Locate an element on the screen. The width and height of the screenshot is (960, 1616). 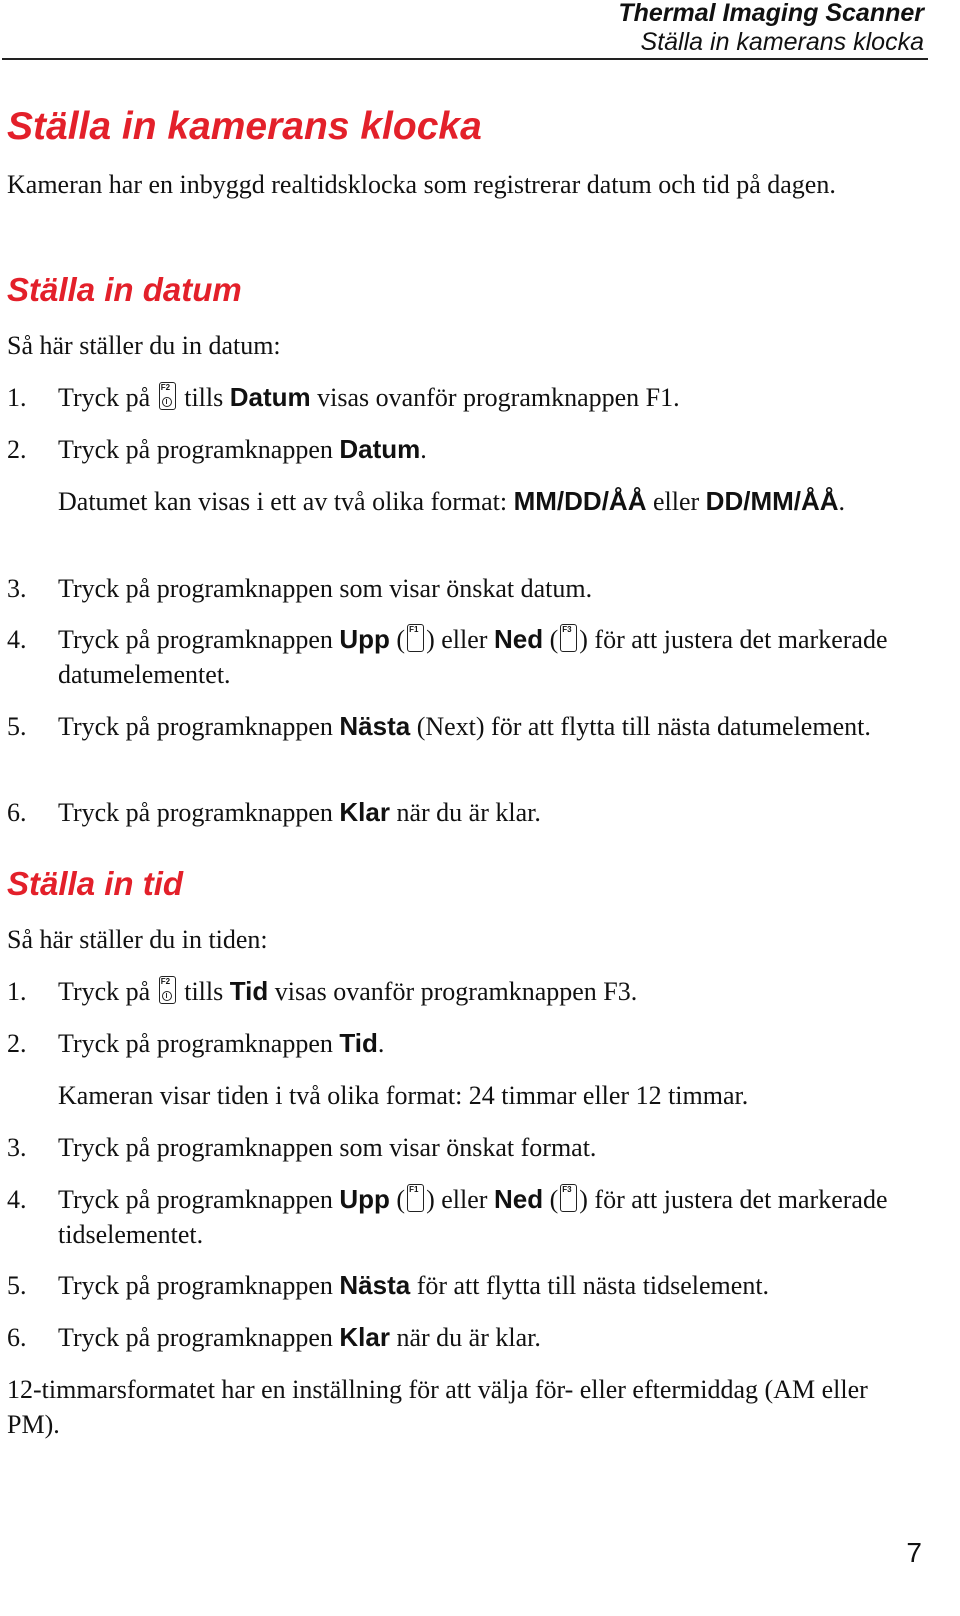
time-lead: Så här ställer du in tiden: is located at coordinates (137, 939).